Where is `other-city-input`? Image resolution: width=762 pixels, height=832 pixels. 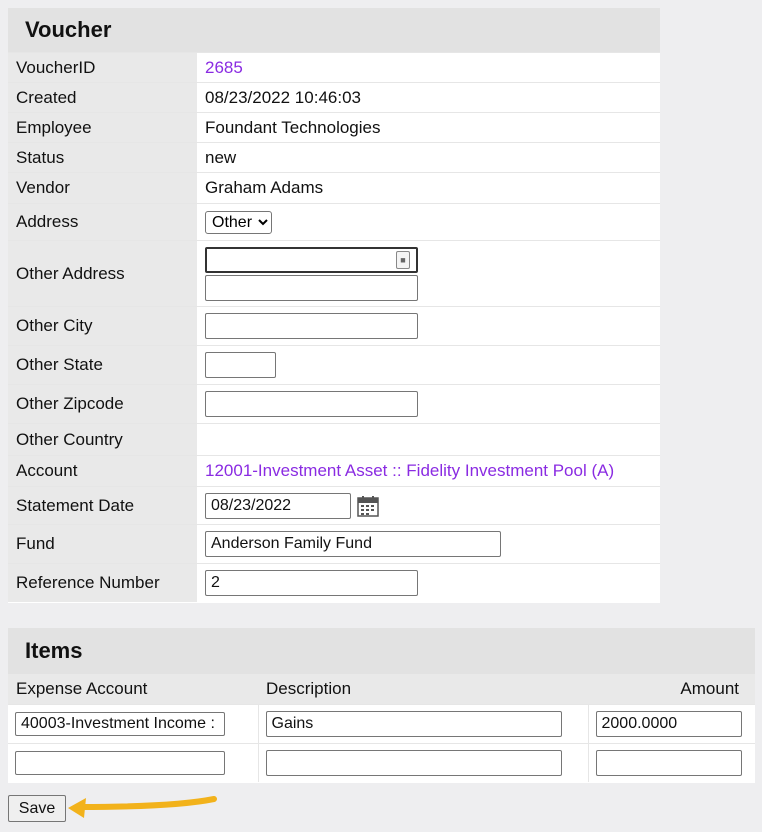 other-city-input is located at coordinates (311, 326).